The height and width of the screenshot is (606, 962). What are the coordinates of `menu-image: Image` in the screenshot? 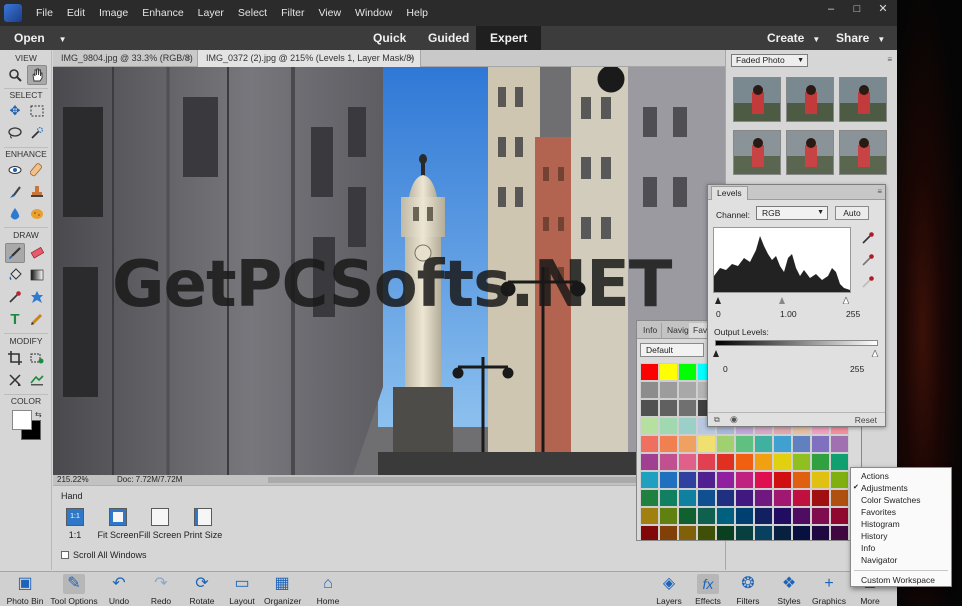 It's located at (113, 13).